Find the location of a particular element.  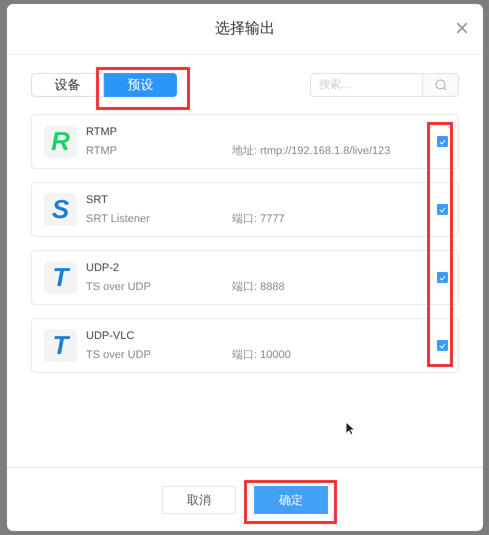

search-button is located at coordinates (441, 85).